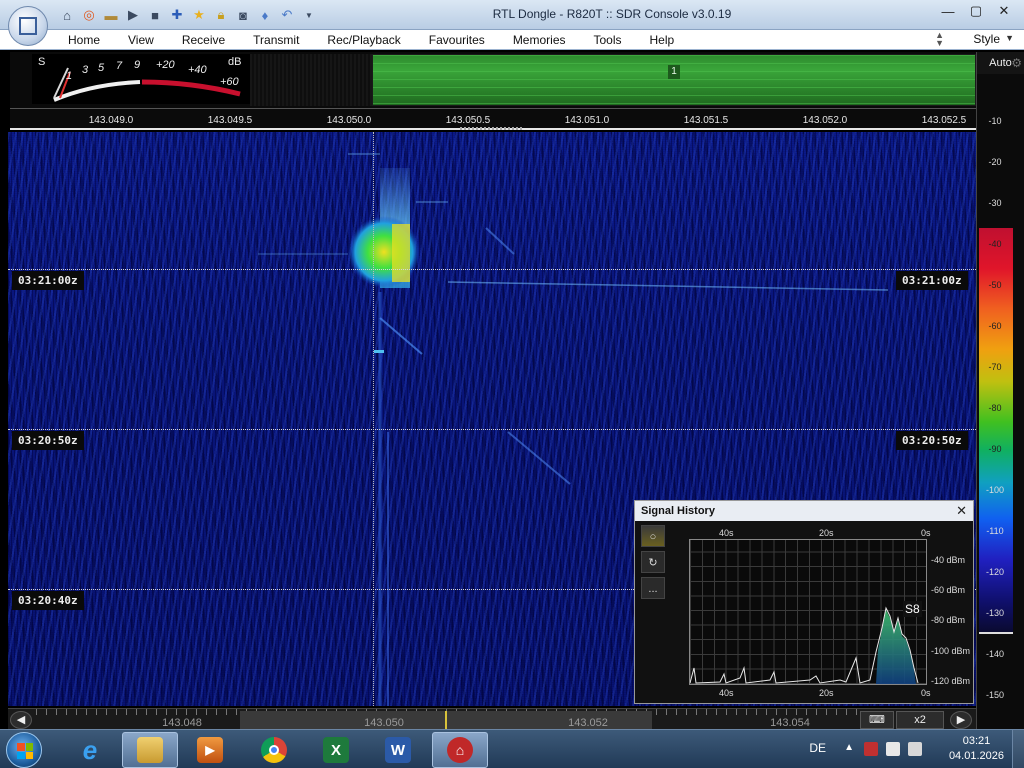 The height and width of the screenshot is (768, 1024). Describe the element at coordinates (276, 40) in the screenshot. I see `menu-transmit: Transmit` at that location.